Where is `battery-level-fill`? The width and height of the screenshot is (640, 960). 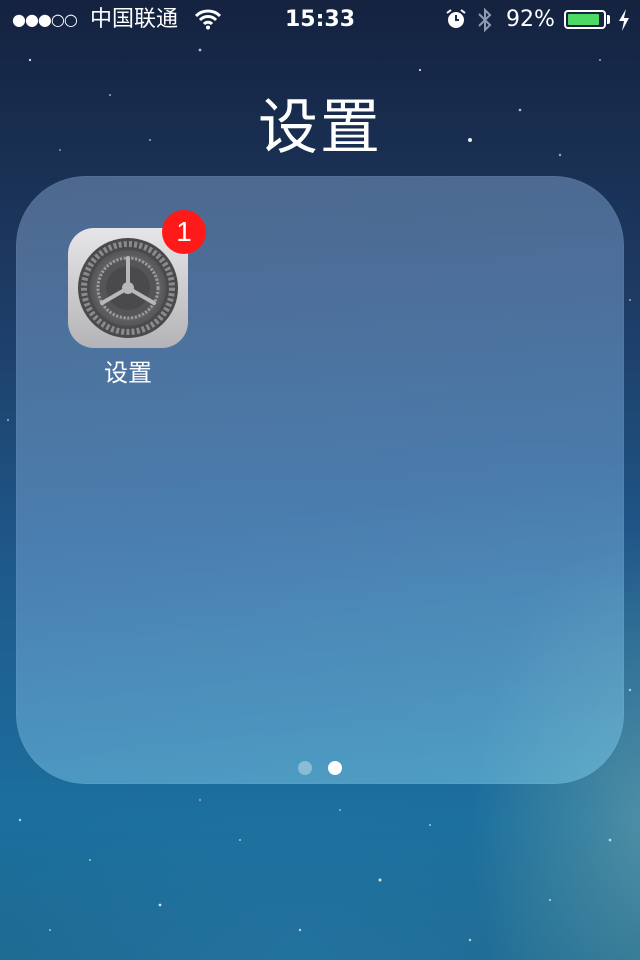 battery-level-fill is located at coordinates (584, 19).